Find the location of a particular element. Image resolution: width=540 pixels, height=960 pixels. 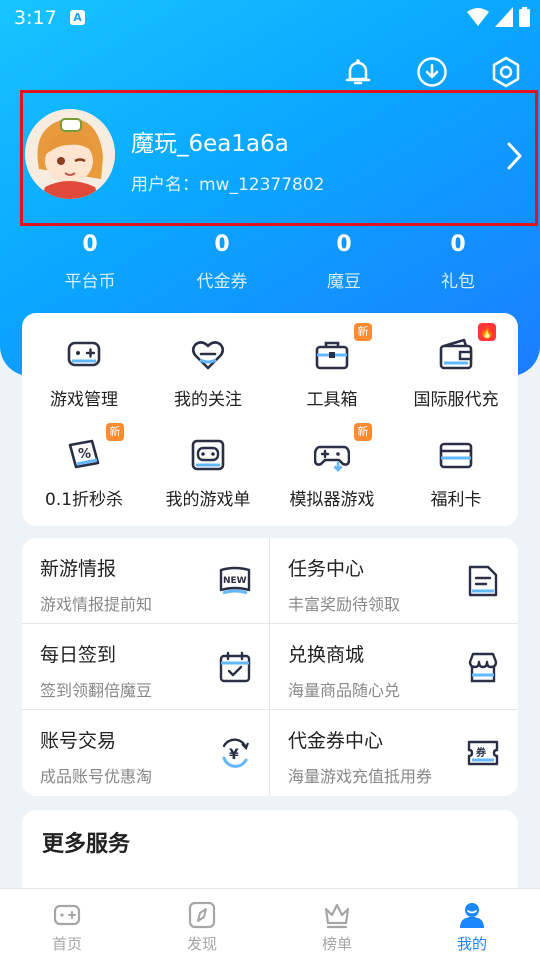

grid-item-flash-sale: % 新 0.1折秒杀 is located at coordinates (84, 466).